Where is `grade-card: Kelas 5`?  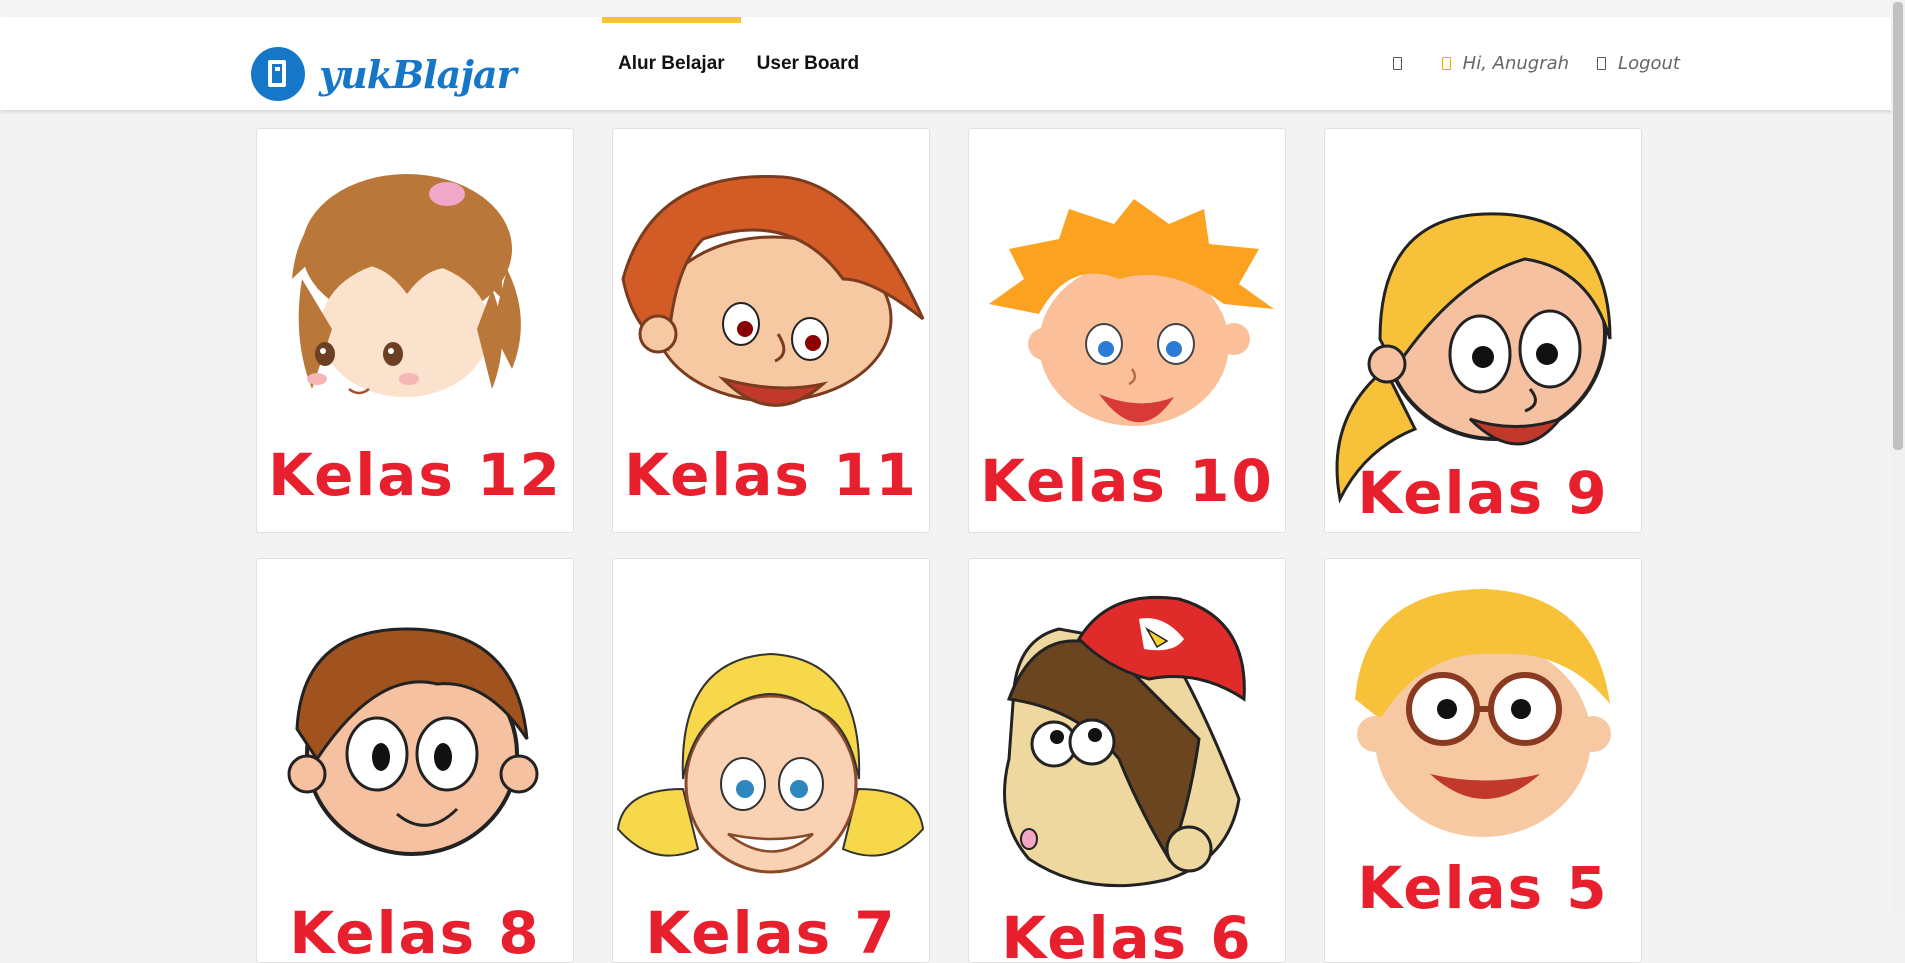 grade-card: Kelas 5 is located at coordinates (1483, 760).